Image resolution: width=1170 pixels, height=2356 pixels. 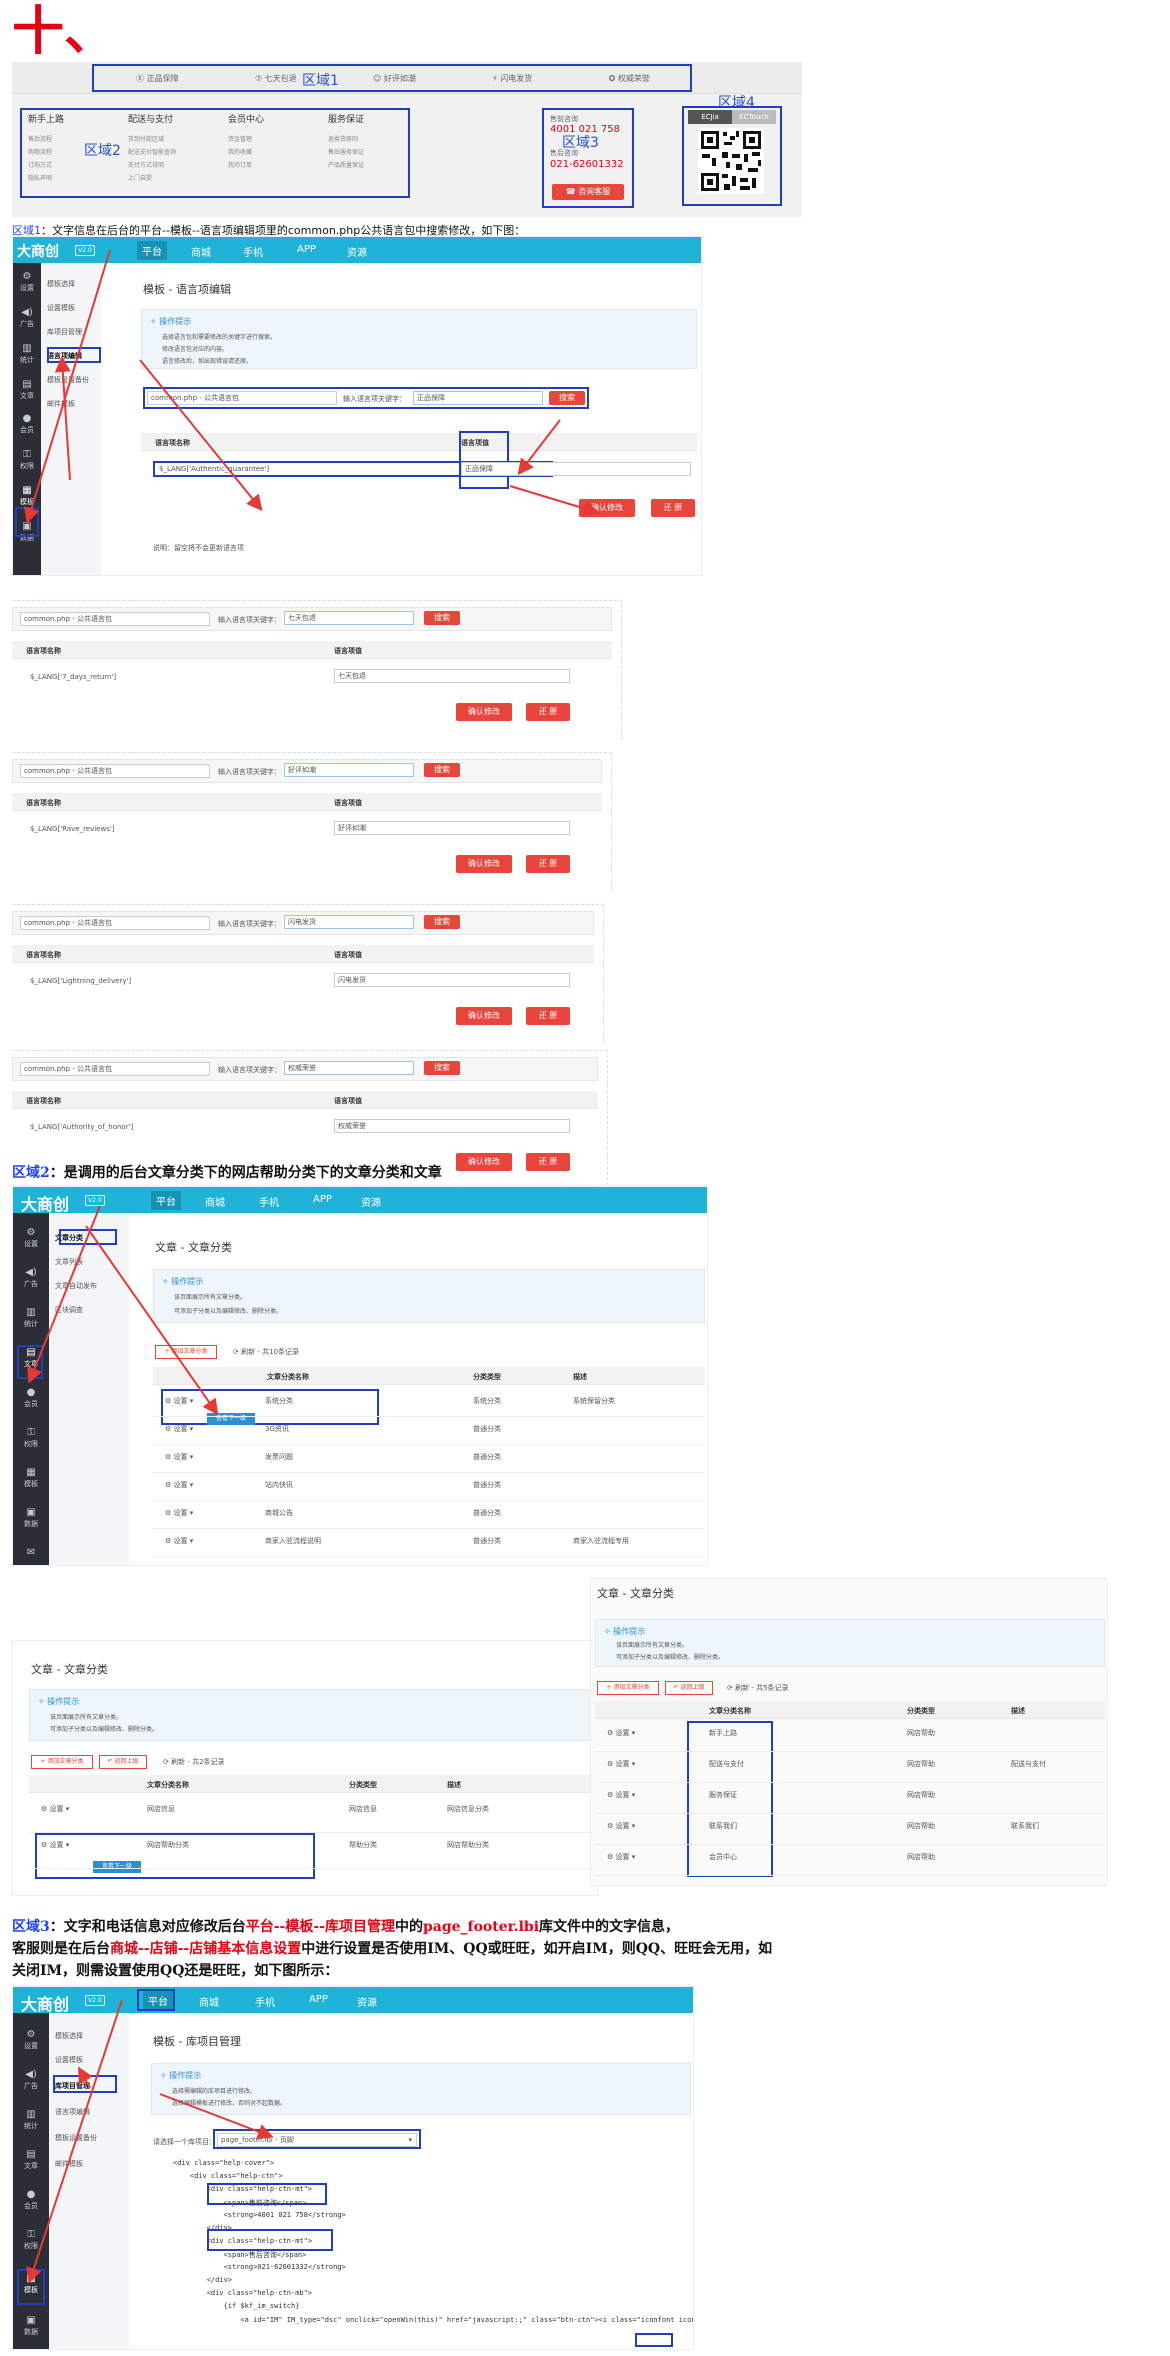 I want to click on consult-button: ☎ 咨询客服, so click(x=588, y=192).